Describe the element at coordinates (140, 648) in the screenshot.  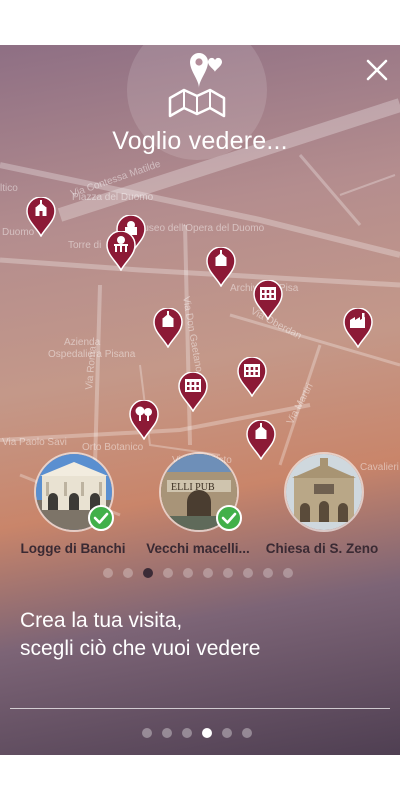
I see `caption-line-2: scegli ciò che vuoi vedere` at that location.